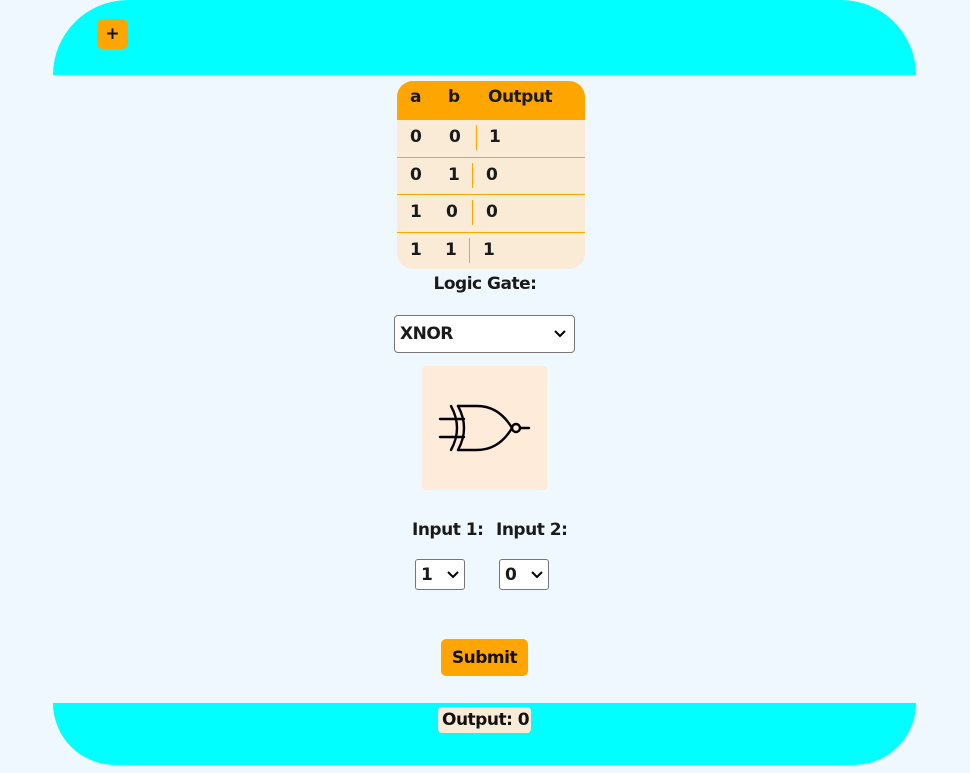  What do you see at coordinates (484, 334) in the screenshot?
I see `logic-gate-select: XNOR` at bounding box center [484, 334].